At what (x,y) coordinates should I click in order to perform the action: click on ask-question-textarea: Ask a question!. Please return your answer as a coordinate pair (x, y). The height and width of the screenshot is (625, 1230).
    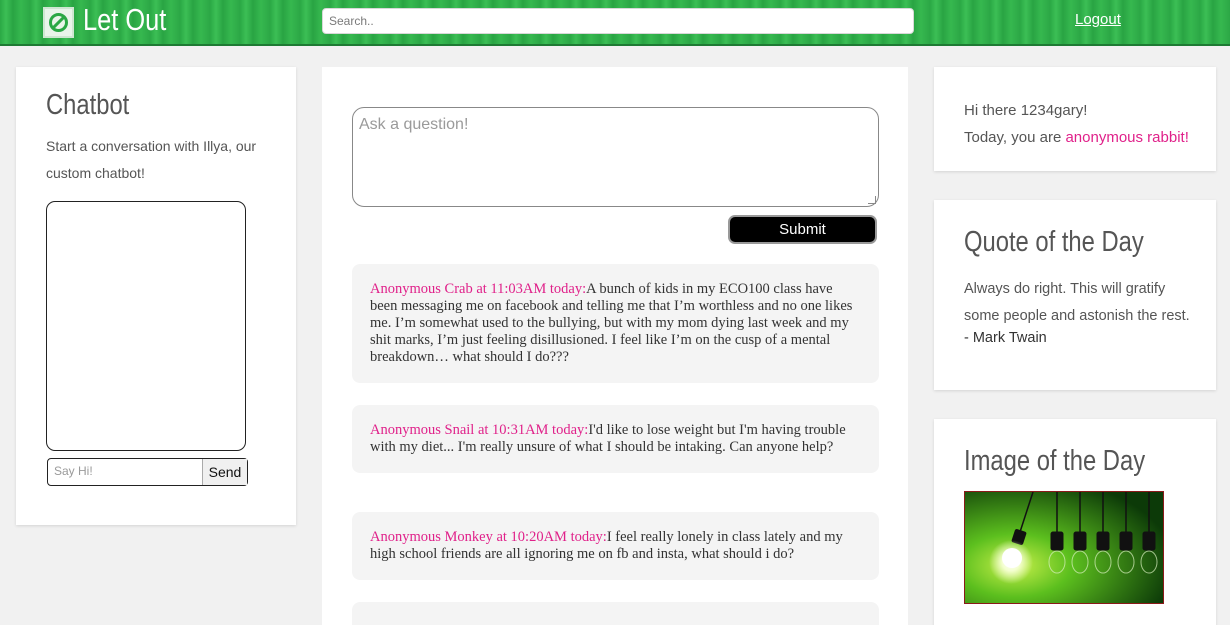
    Looking at the image, I should click on (615, 157).